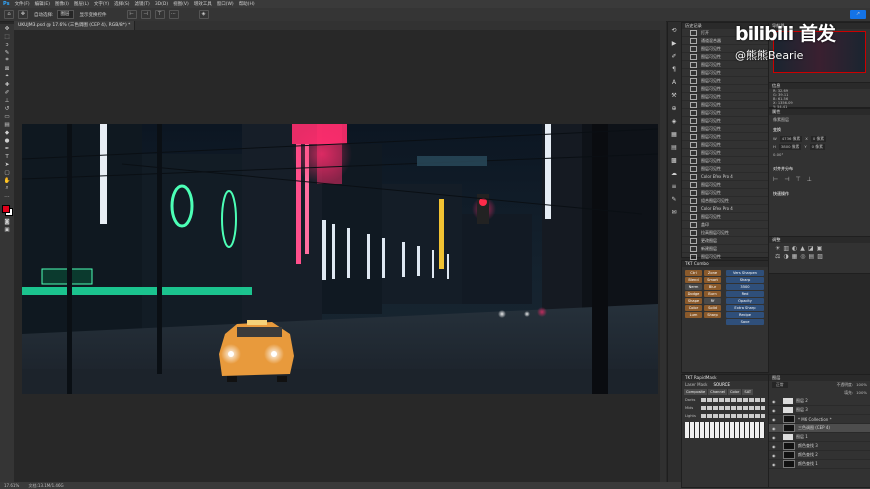 This screenshot has width=870, height=489. What do you see at coordinates (674, 31) in the screenshot?
I see `history-icon: ⟲` at bounding box center [674, 31].